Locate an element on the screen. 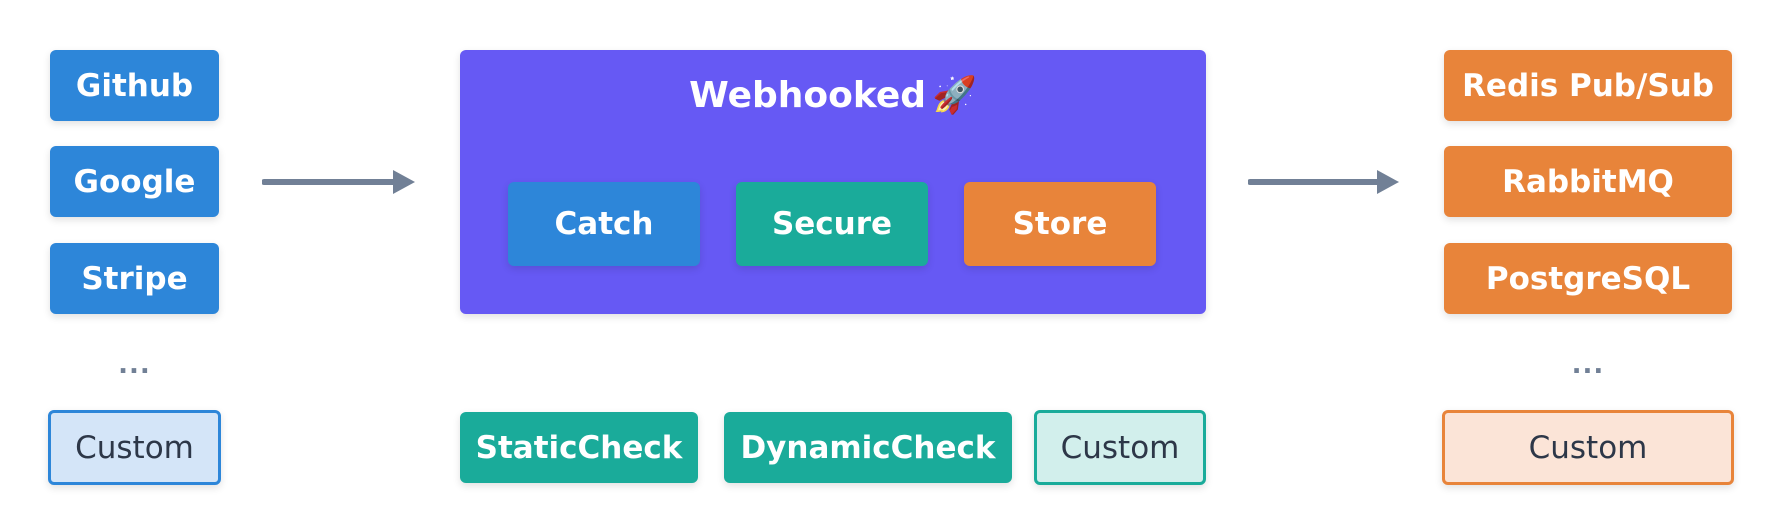 This screenshot has width=1780, height=532. stage-store: Store is located at coordinates (1060, 224).